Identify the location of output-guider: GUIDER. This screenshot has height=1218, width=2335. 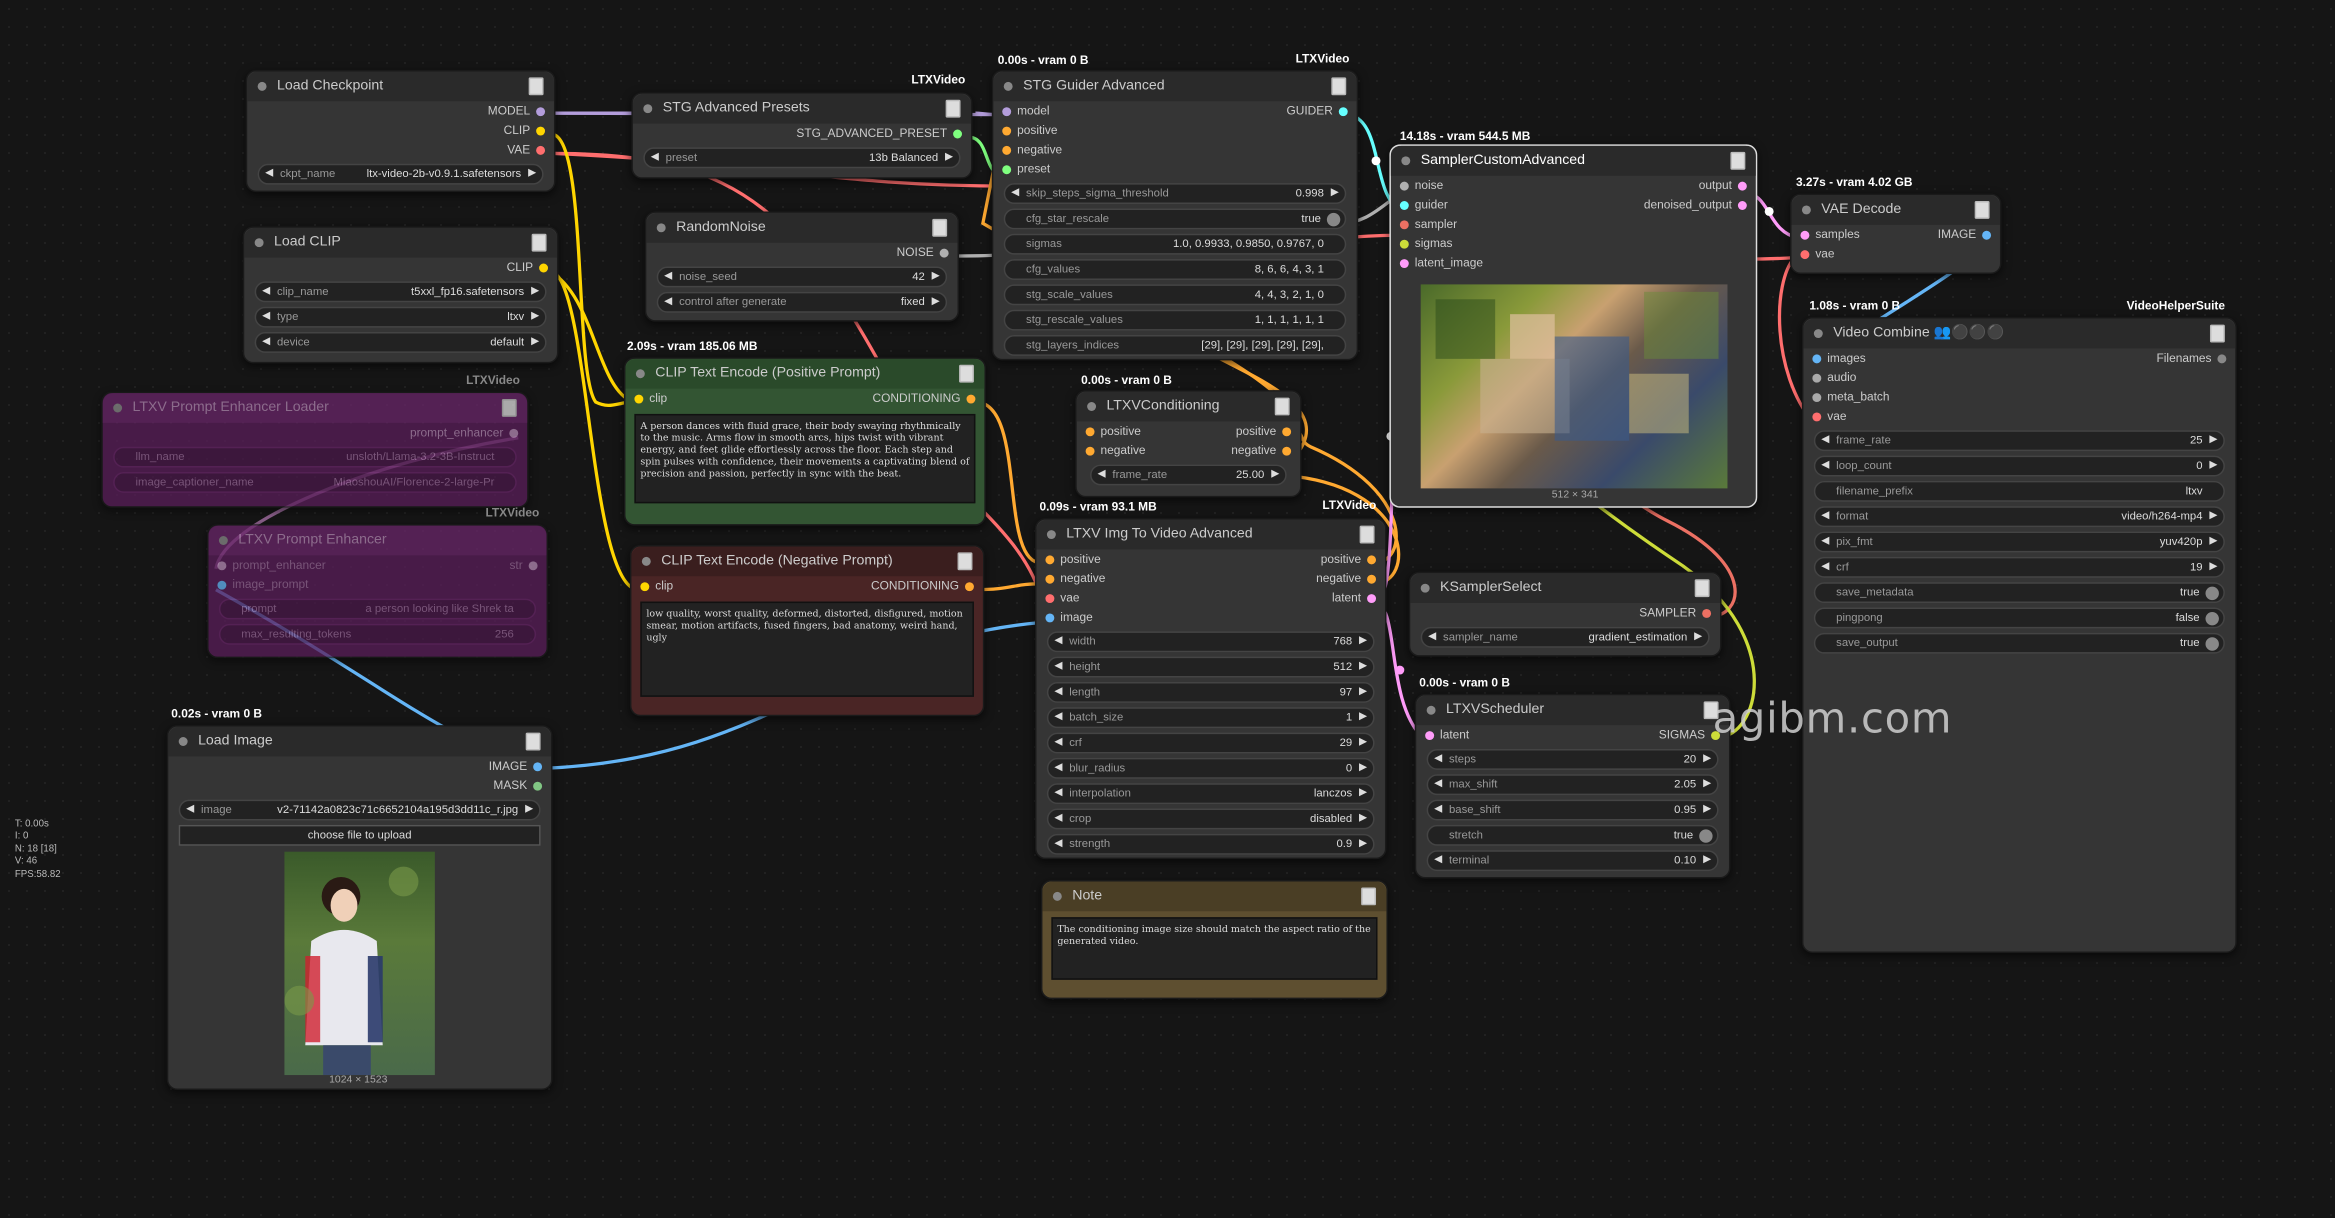
(1317, 110).